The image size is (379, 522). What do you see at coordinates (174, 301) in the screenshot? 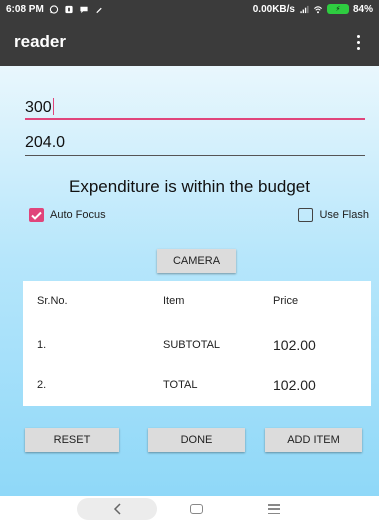
I see `header-item: Item` at bounding box center [174, 301].